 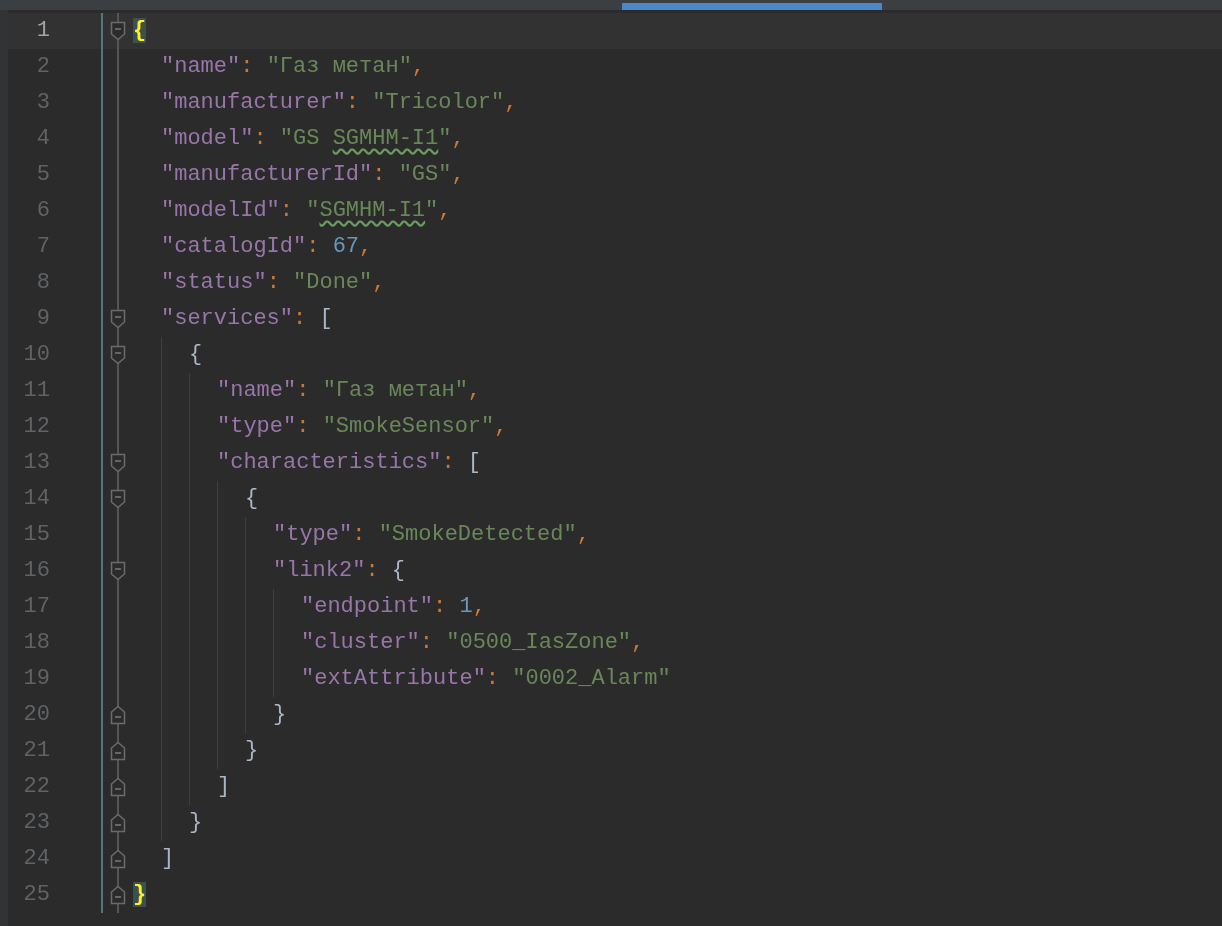 What do you see at coordinates (313, 139) in the screenshot?
I see `code-line: "model": "GS SGMHM-I1",` at bounding box center [313, 139].